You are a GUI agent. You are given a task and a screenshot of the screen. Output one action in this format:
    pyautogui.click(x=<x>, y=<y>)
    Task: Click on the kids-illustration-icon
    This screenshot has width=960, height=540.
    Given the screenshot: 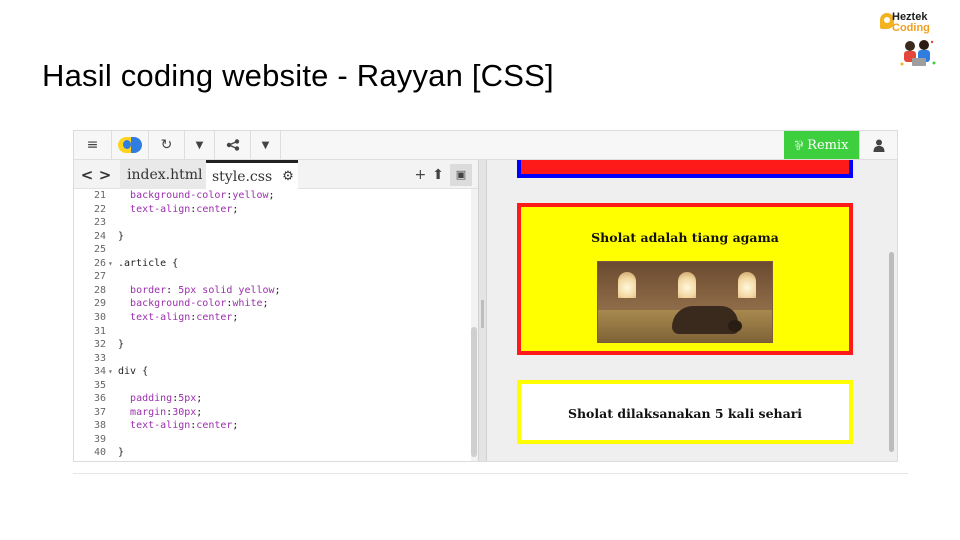 What is the action you would take?
    pyautogui.click(x=918, y=53)
    